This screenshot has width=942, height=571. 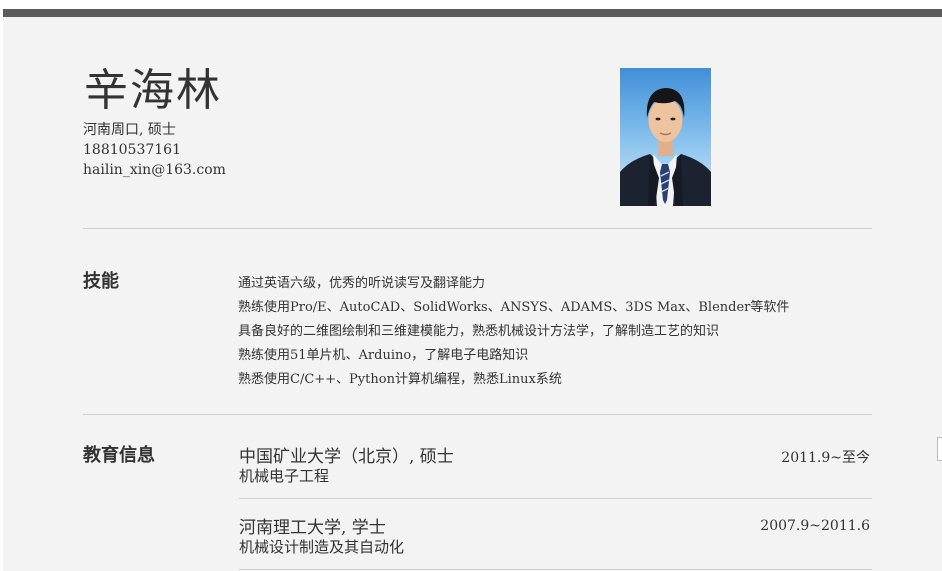 I want to click on profile-photo, so click(x=665, y=137).